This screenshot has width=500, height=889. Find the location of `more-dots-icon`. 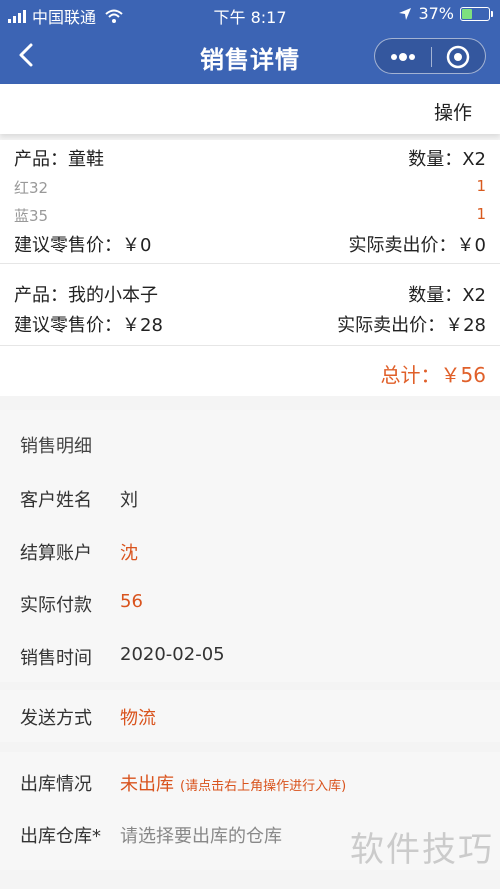

more-dots-icon is located at coordinates (403, 57).